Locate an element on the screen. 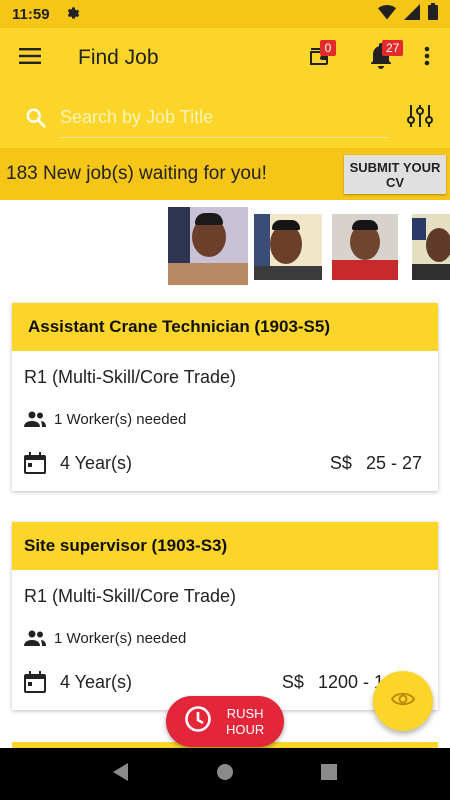 The width and height of the screenshot is (450, 800). system-navigation-bar is located at coordinates (225, 774).